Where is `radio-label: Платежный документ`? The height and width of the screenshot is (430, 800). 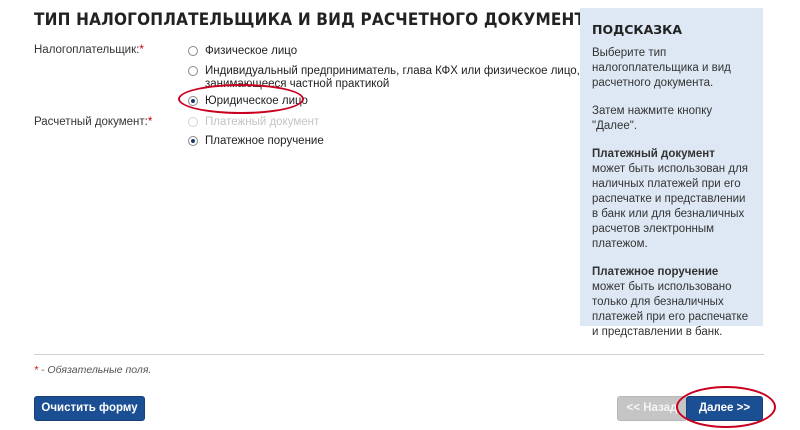
radio-label: Платежный документ is located at coordinates (262, 122).